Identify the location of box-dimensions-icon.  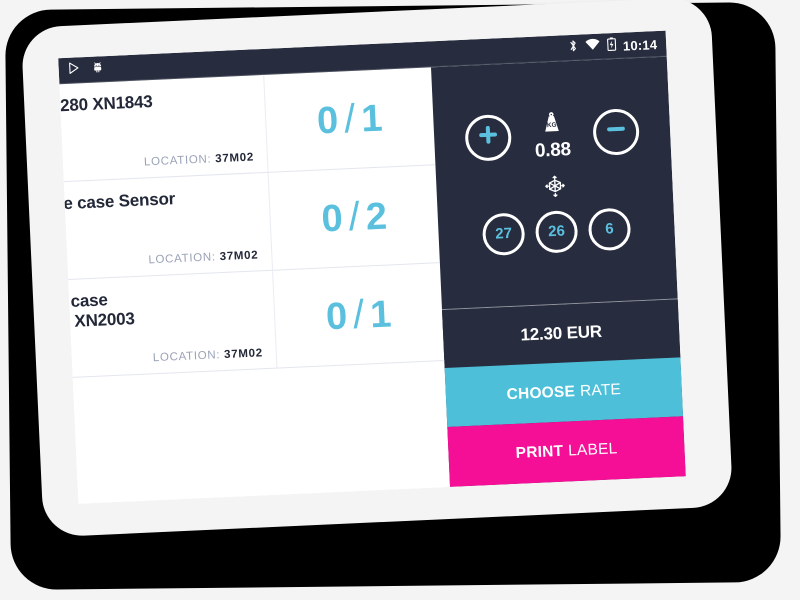
(554, 188).